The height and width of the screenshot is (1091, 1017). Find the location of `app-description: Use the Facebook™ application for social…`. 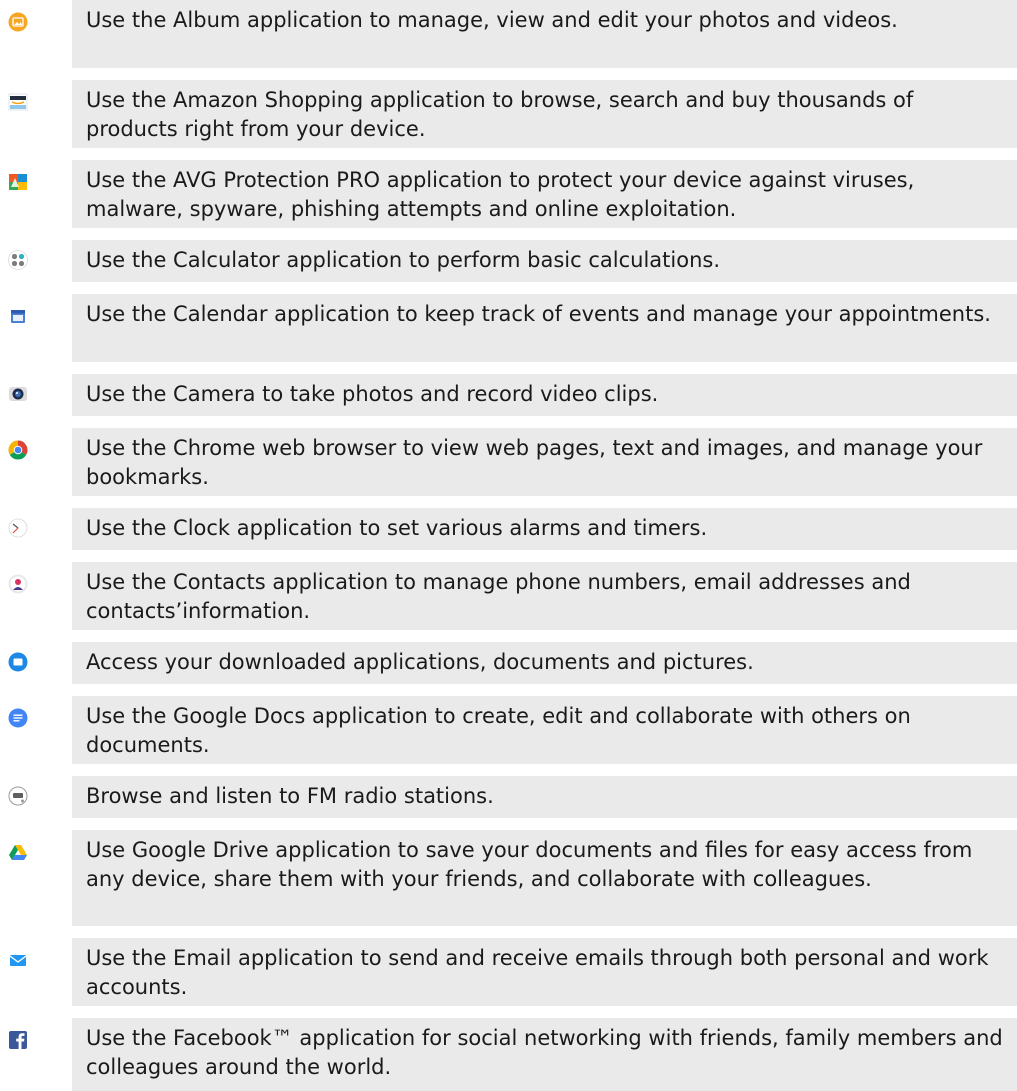

app-description: Use the Facebook™ application for social… is located at coordinates (544, 1054).